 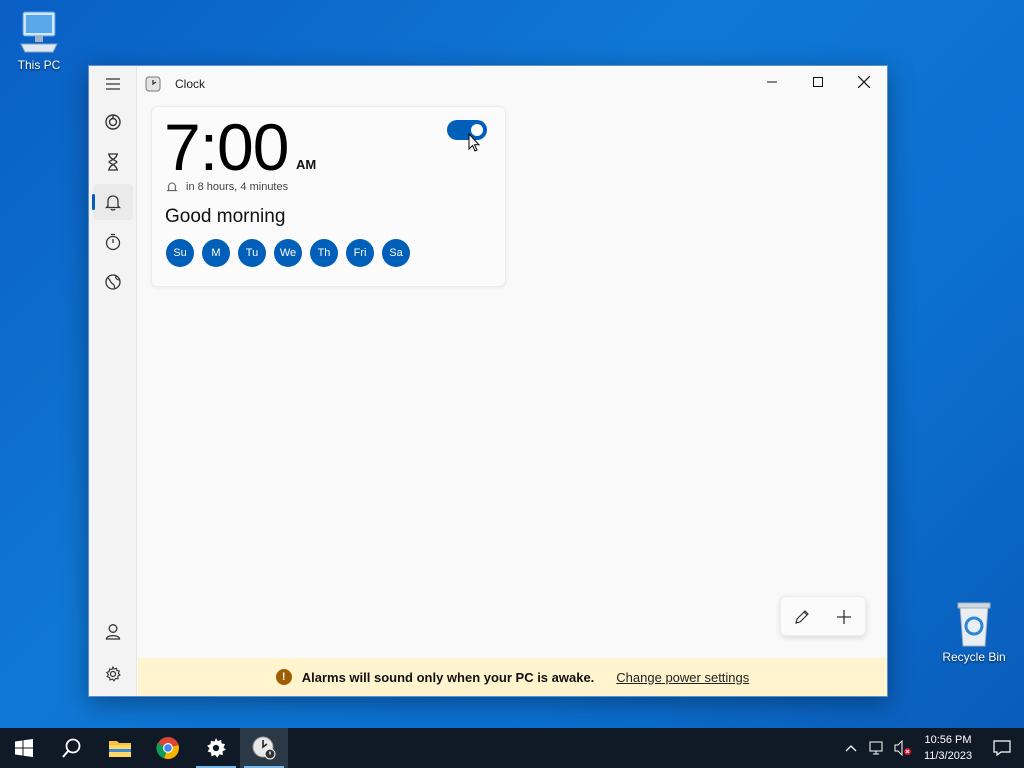 I want to click on hamburger-icon, so click(x=113, y=84).